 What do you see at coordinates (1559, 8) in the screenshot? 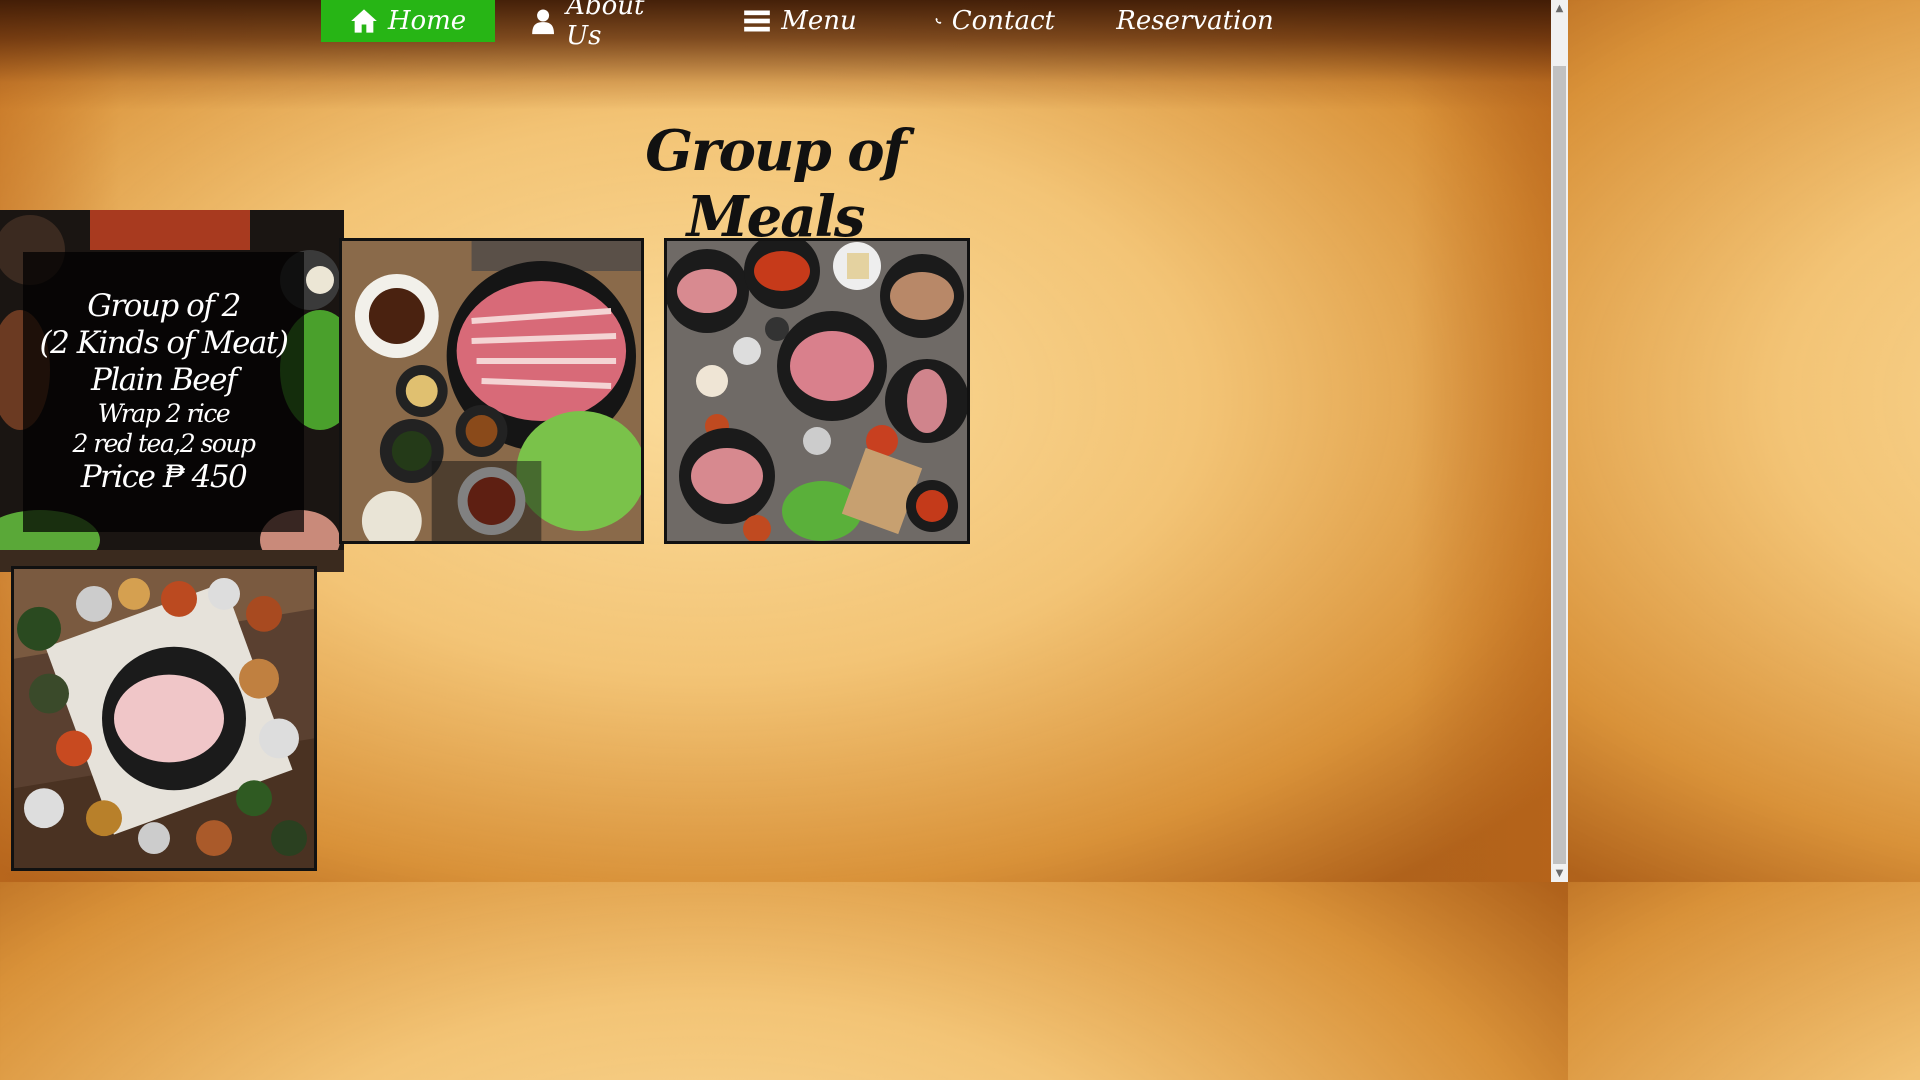
I see `scroll-up-arrow-icon: ▲` at bounding box center [1559, 8].